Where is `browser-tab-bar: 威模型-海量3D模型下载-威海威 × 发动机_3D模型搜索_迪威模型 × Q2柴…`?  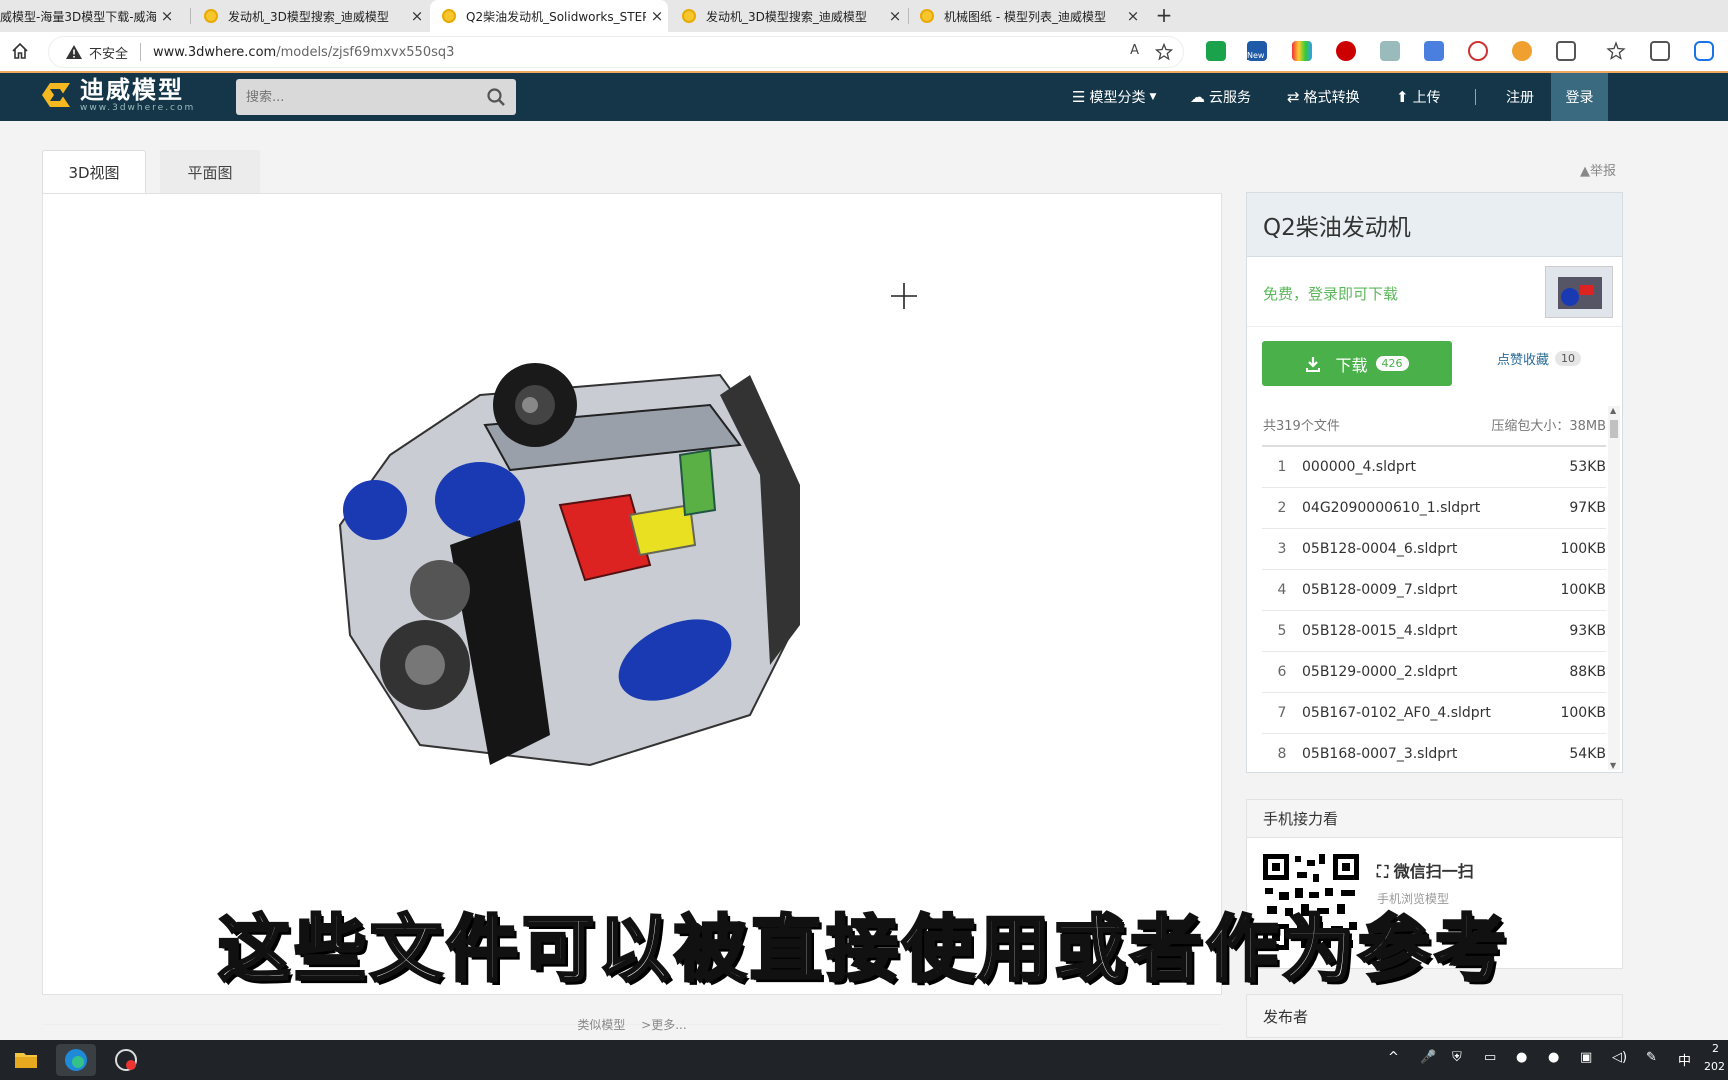
browser-tab-bar: 威模型-海量3D模型下载-威海威 × 发动机_3D模型搜索_迪威模型 × Q2柴… is located at coordinates (864, 16).